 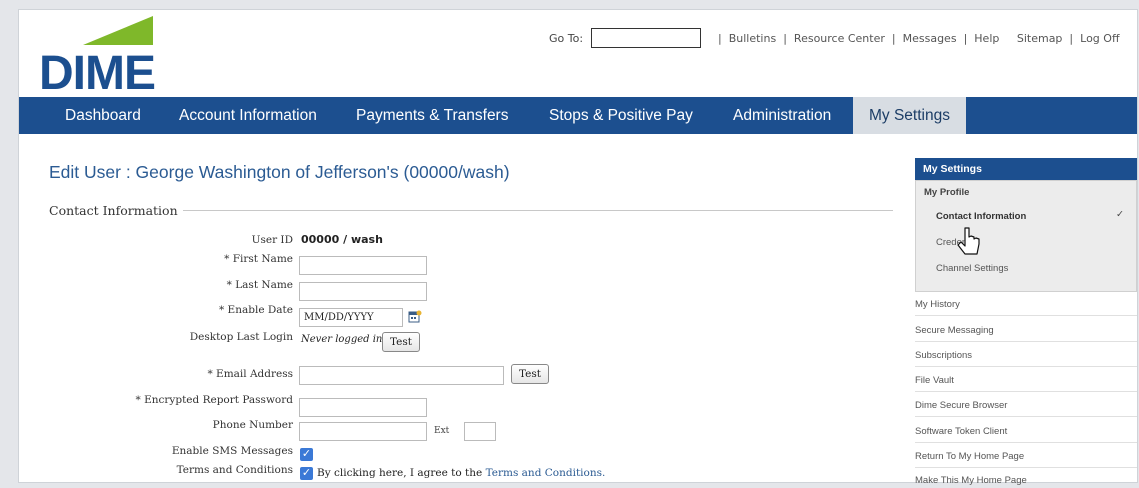 What do you see at coordinates (909, 115) in the screenshot?
I see `nav-my-settings: My Settings` at bounding box center [909, 115].